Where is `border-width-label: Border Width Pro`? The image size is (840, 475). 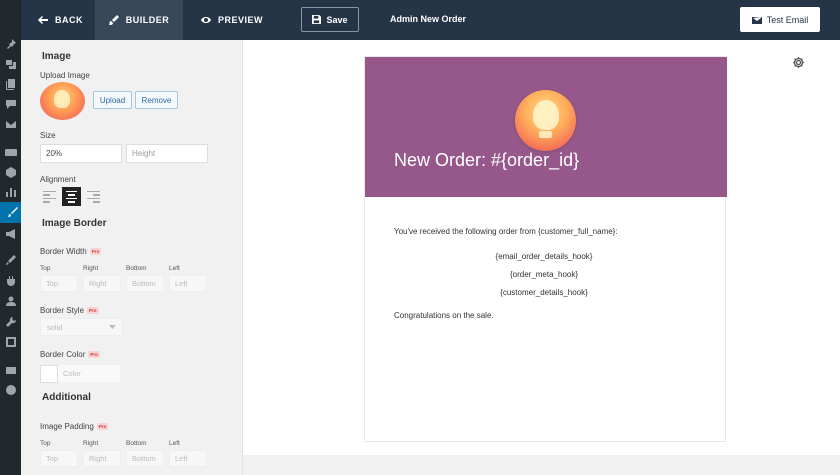 border-width-label: Border Width Pro is located at coordinates (71, 251).